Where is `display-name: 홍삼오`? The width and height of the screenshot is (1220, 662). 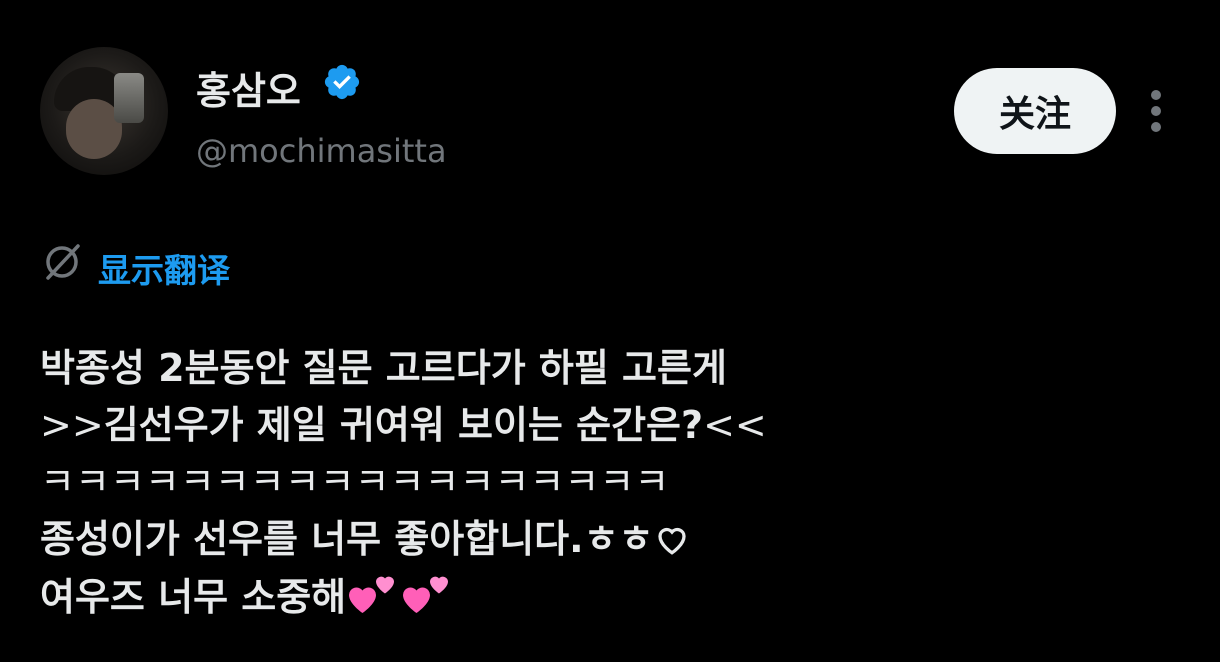
display-name: 홍삼오 is located at coordinates (248, 87).